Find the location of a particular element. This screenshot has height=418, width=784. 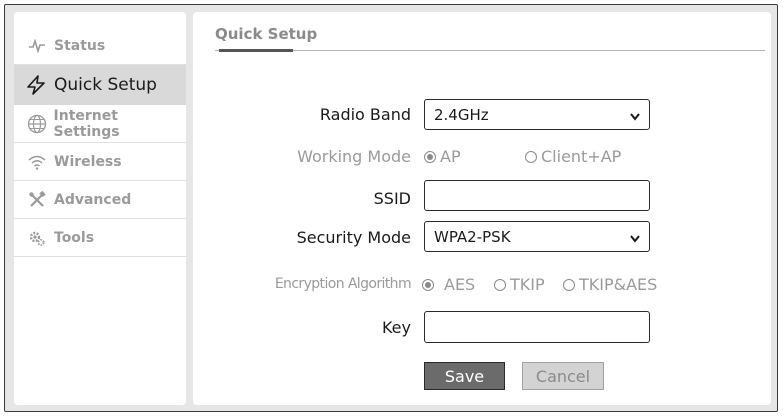

lightning-icon is located at coordinates (36, 85).